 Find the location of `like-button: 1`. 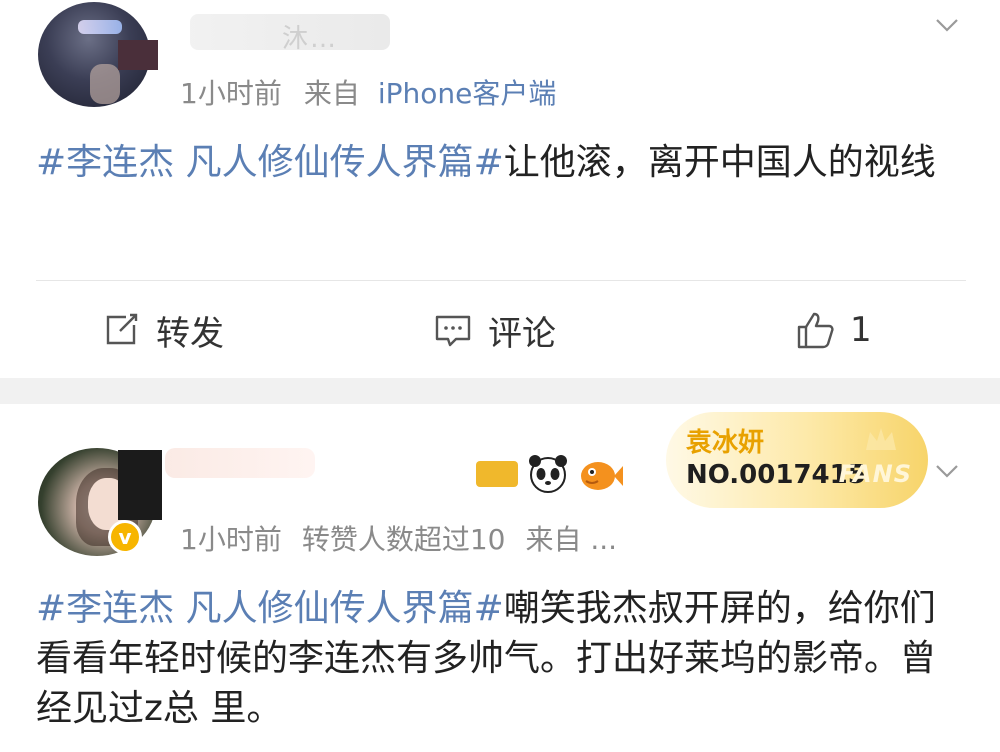

like-button: 1 is located at coordinates (833, 330).